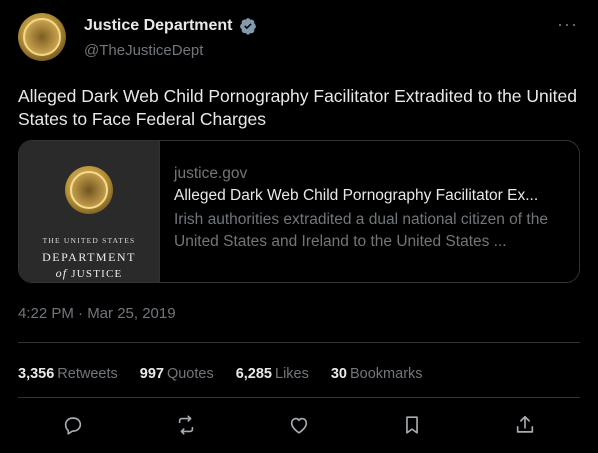  What do you see at coordinates (36, 374) in the screenshot?
I see `retweets-count: 3,356` at bounding box center [36, 374].